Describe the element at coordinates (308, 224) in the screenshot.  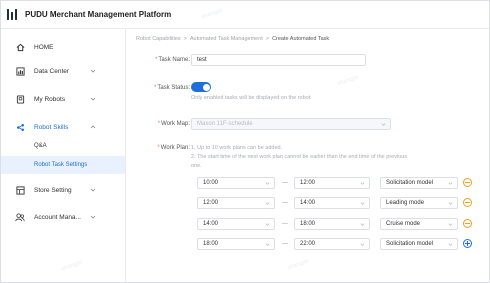
I see `end-time-value: 18:00` at that location.